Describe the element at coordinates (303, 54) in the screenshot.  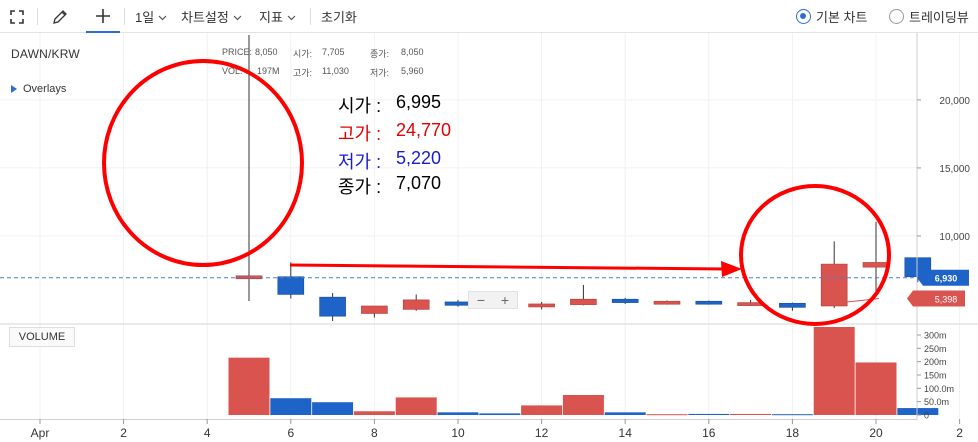
I see `info-open-label: 시가:` at that location.